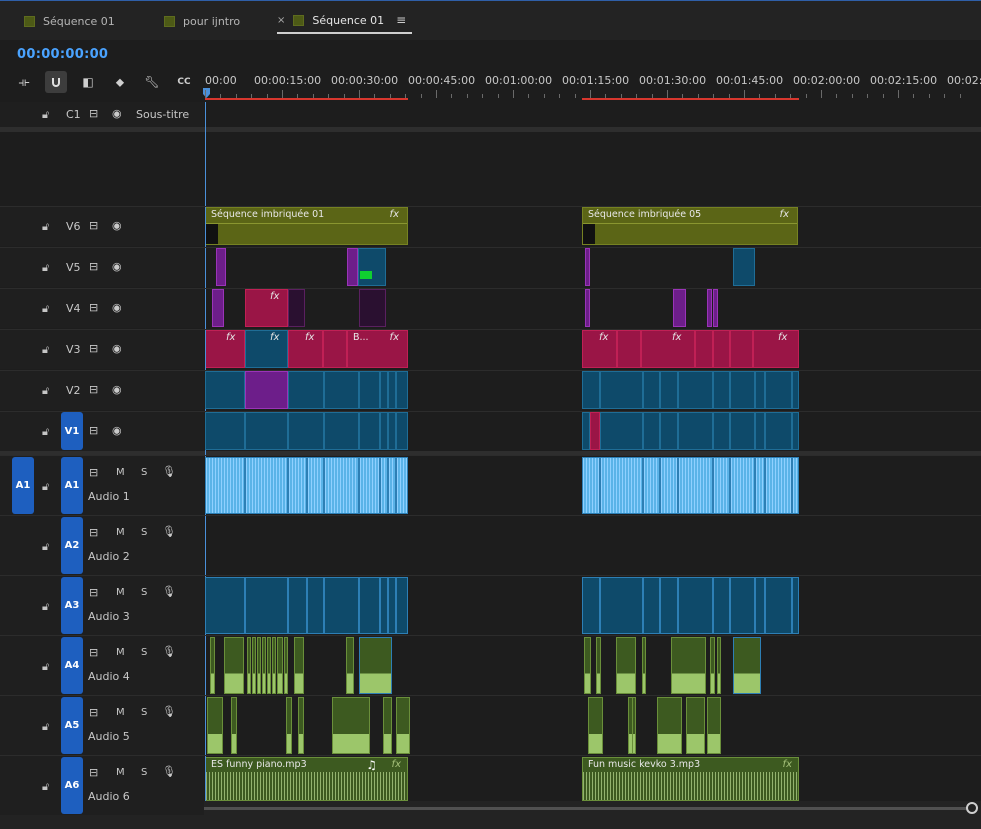  Describe the element at coordinates (377, 349) in the screenshot. I see `clip-b: B... fx` at that location.